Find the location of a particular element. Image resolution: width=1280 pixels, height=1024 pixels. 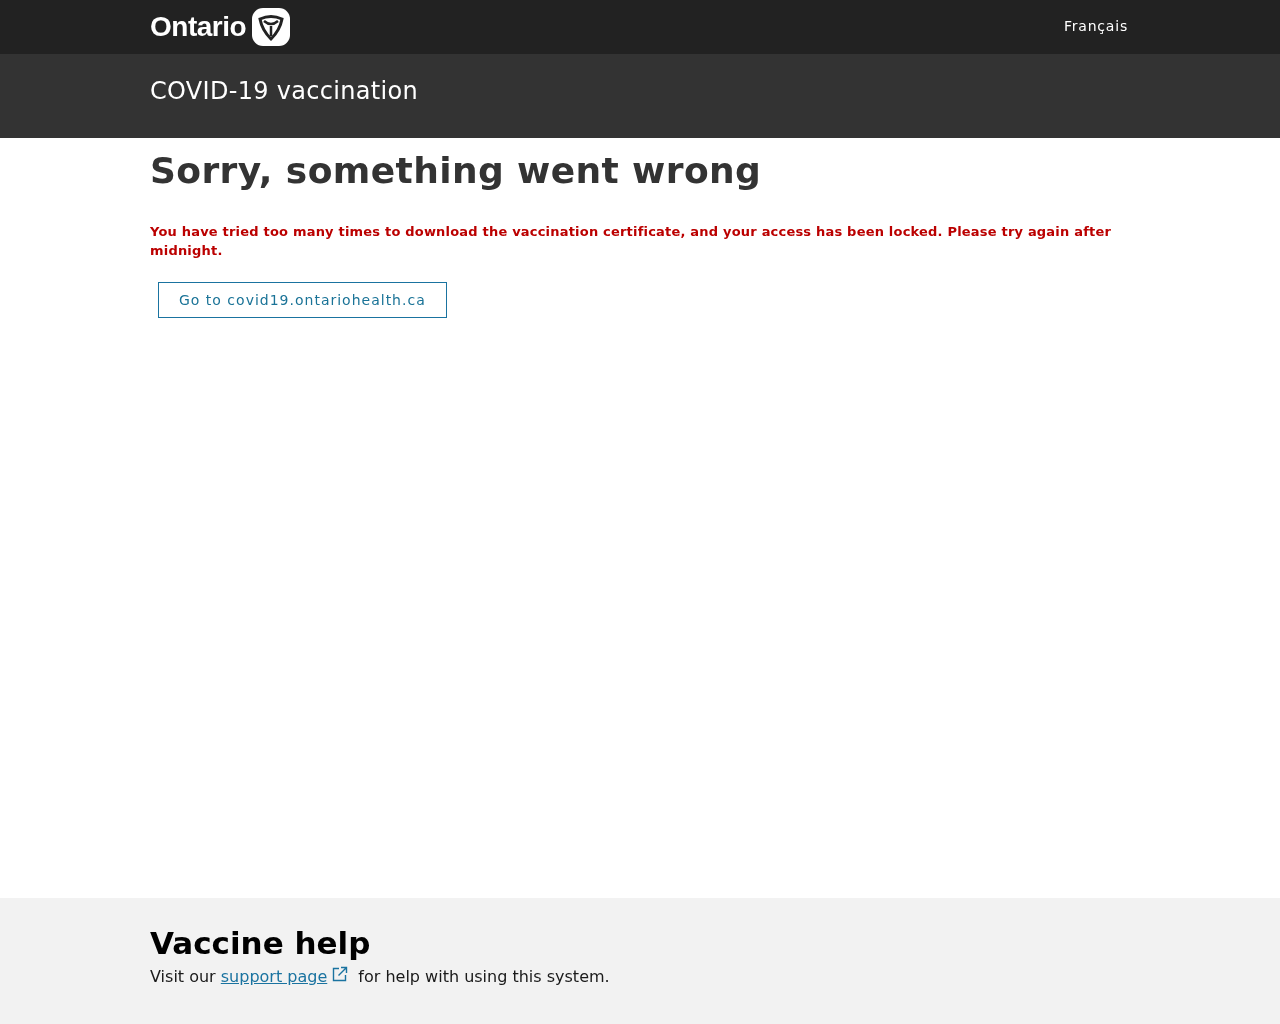

language-link: Français is located at coordinates (1095, 26).